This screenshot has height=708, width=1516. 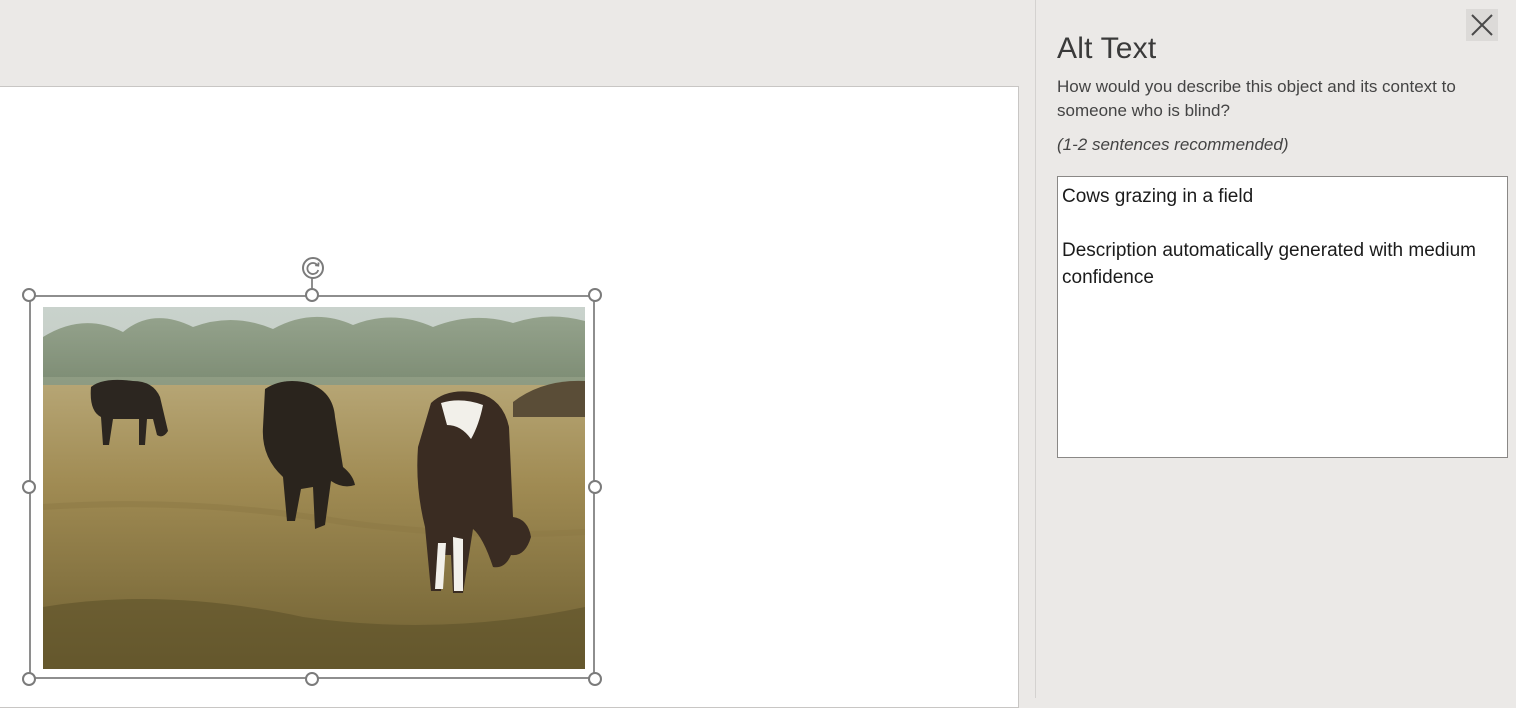 I want to click on close-button, so click(x=1482, y=25).